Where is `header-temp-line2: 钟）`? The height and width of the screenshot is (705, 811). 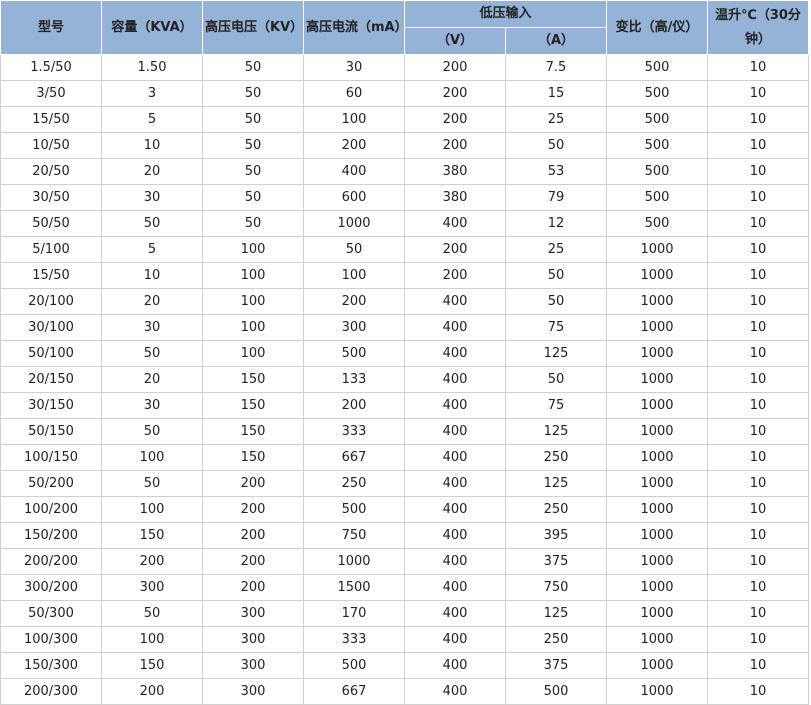 header-temp-line2: 钟） is located at coordinates (758, 39).